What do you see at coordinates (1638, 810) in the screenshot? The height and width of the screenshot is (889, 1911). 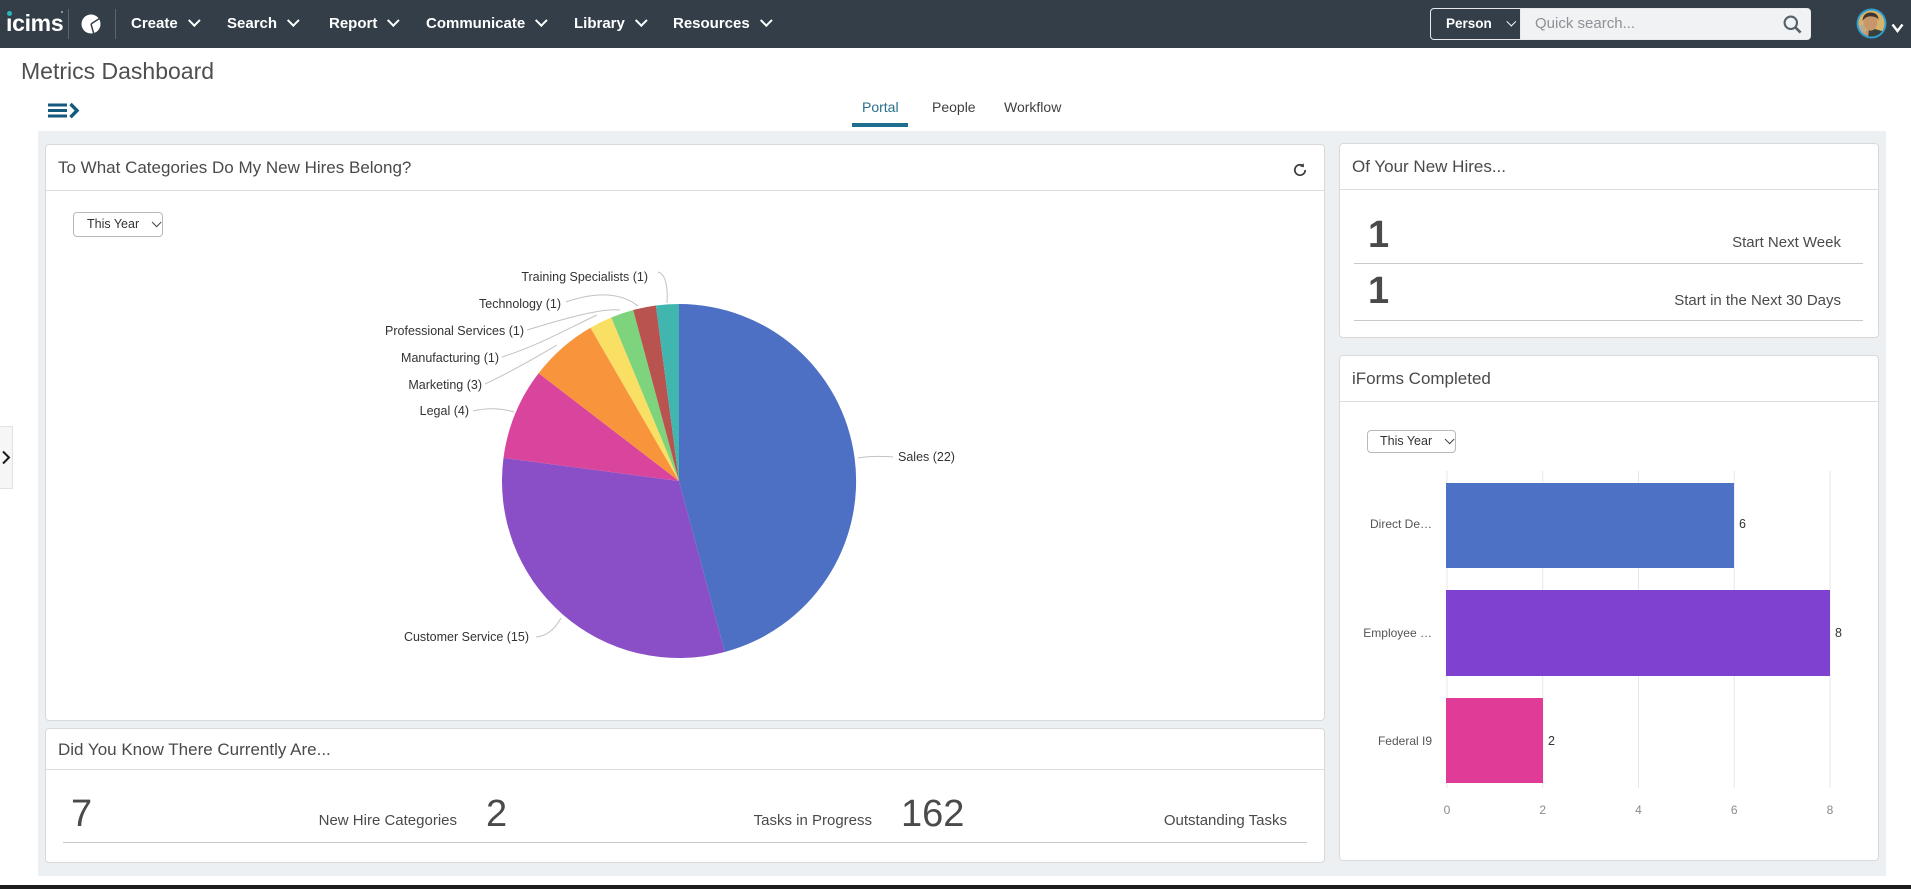 I see `svg-text: 4` at bounding box center [1638, 810].